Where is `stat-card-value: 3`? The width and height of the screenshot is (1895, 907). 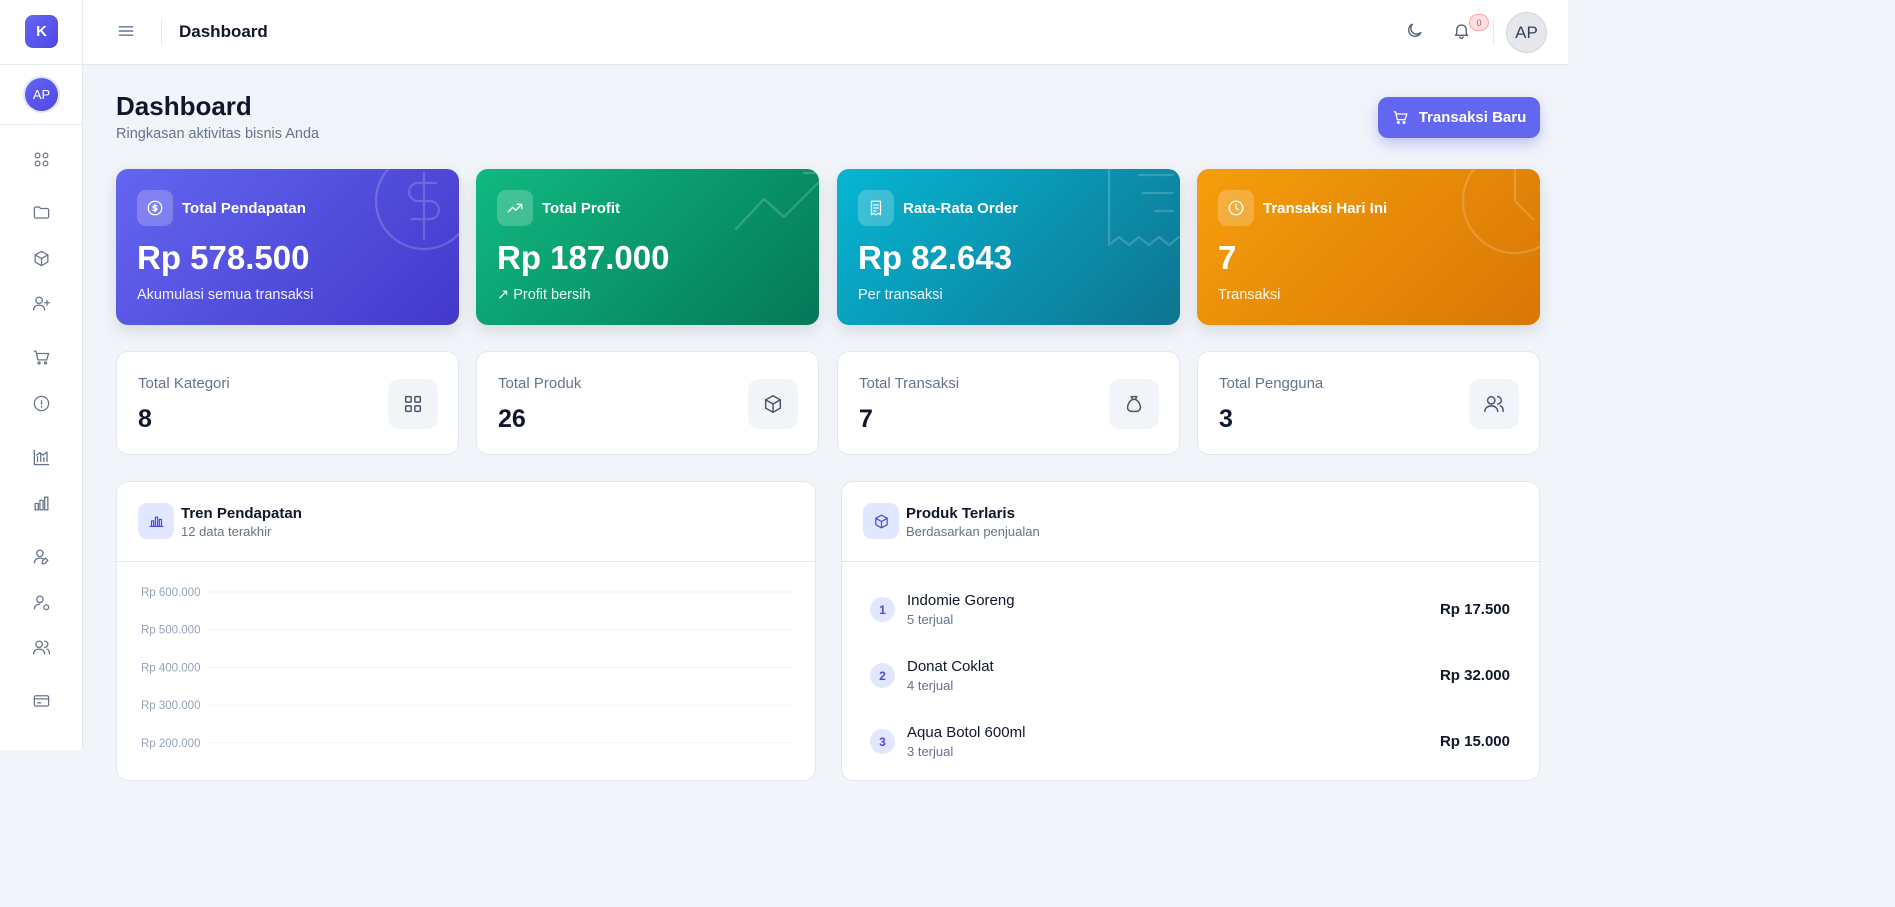
stat-card-value: 3 is located at coordinates (1226, 419).